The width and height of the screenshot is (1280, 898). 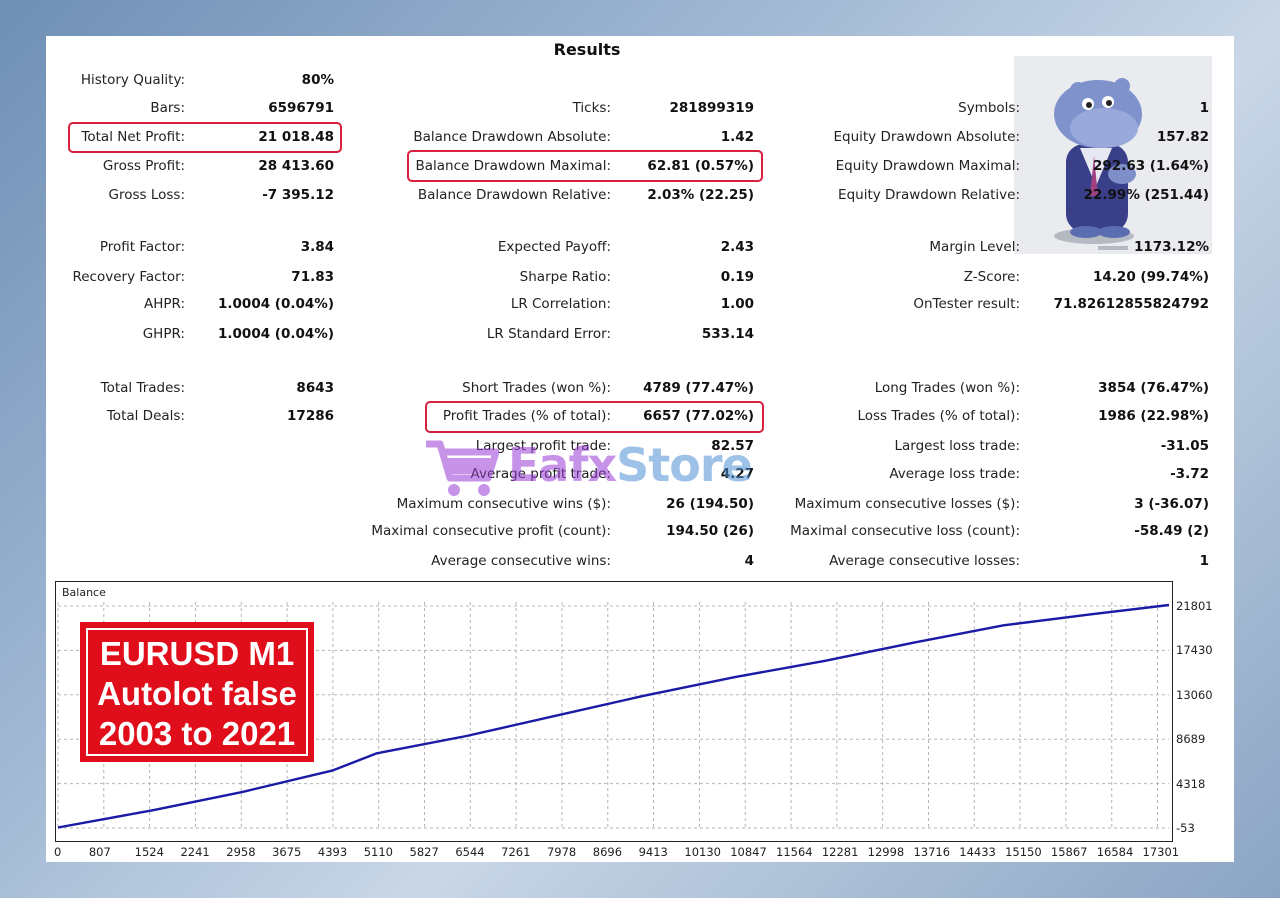 I want to click on x-tick-label: 15867, so click(x=1069, y=852).